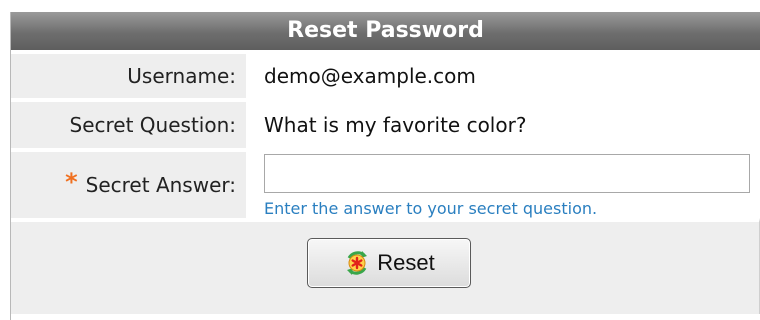 The image size is (760, 320). What do you see at coordinates (357, 263) in the screenshot?
I see `reset-icon` at bounding box center [357, 263].